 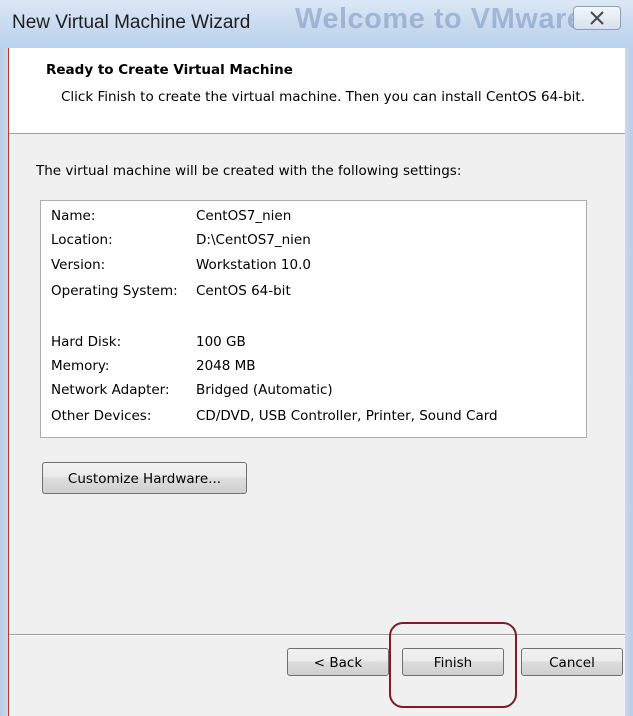 I want to click on close-icon, so click(x=597, y=18).